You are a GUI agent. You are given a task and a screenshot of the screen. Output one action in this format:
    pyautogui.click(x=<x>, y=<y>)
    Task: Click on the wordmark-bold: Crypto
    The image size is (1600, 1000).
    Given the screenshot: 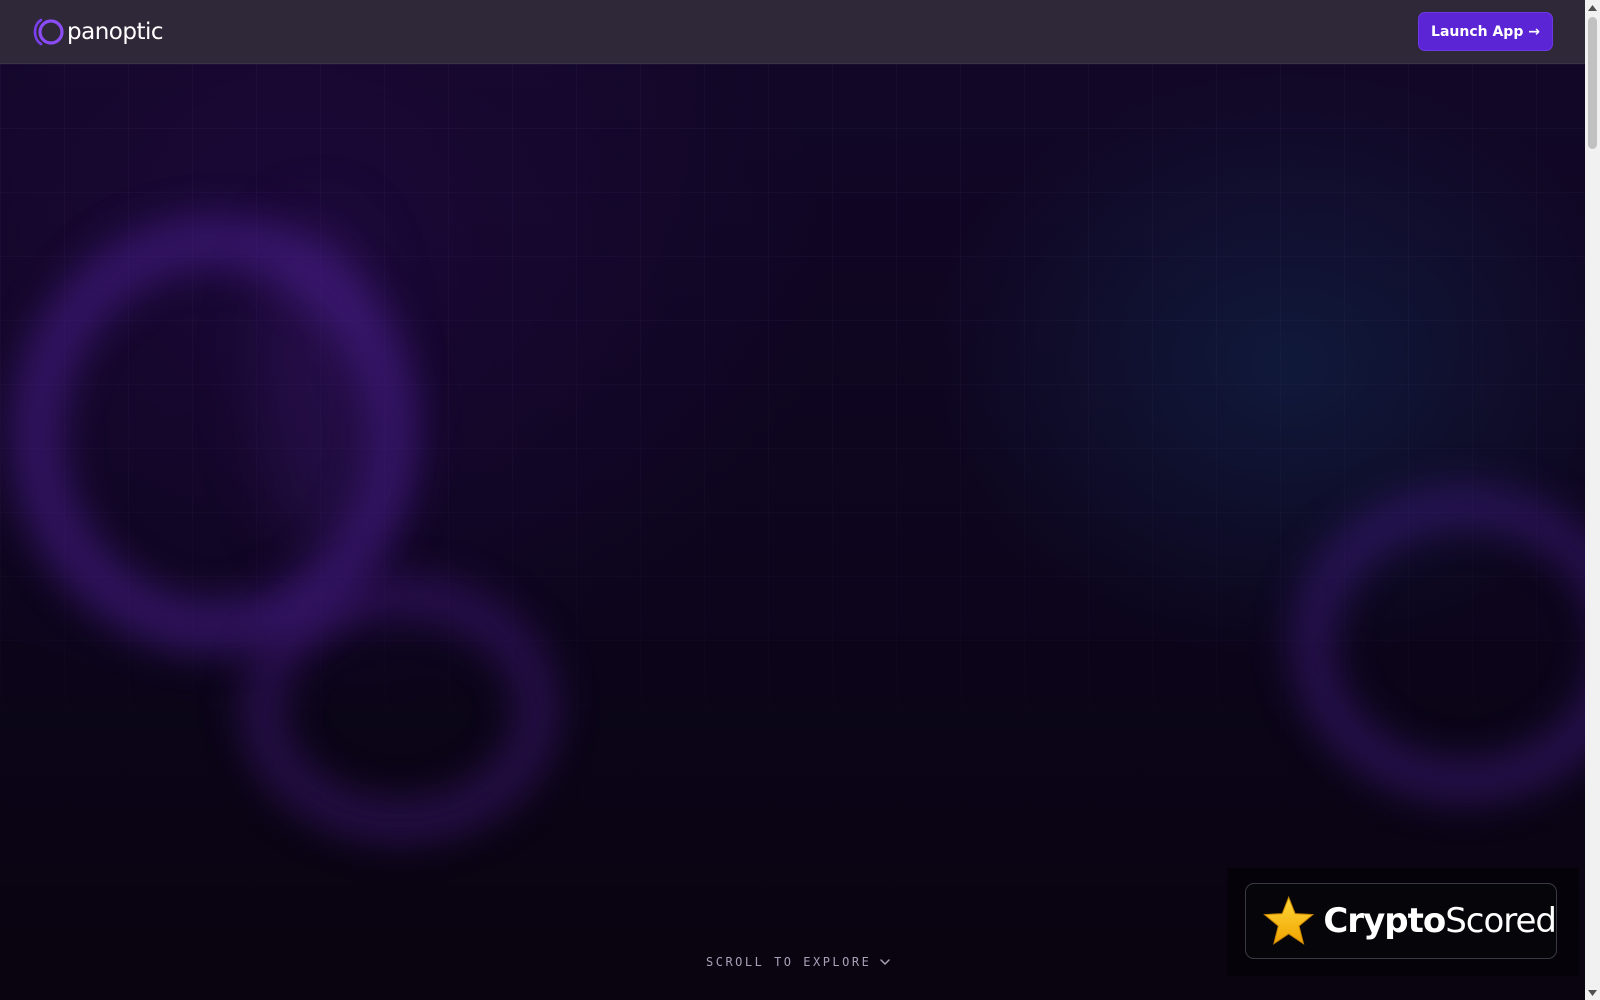 What is the action you would take?
    pyautogui.click(x=1384, y=921)
    